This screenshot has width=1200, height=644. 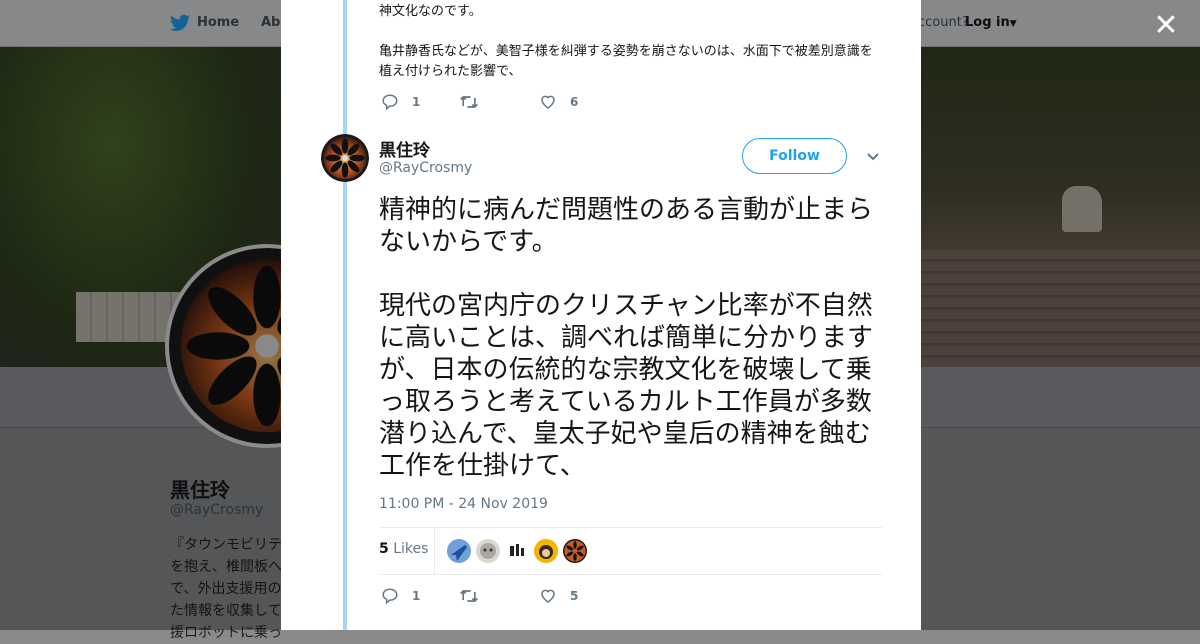 I want to click on like-button: 5, so click(x=558, y=596).